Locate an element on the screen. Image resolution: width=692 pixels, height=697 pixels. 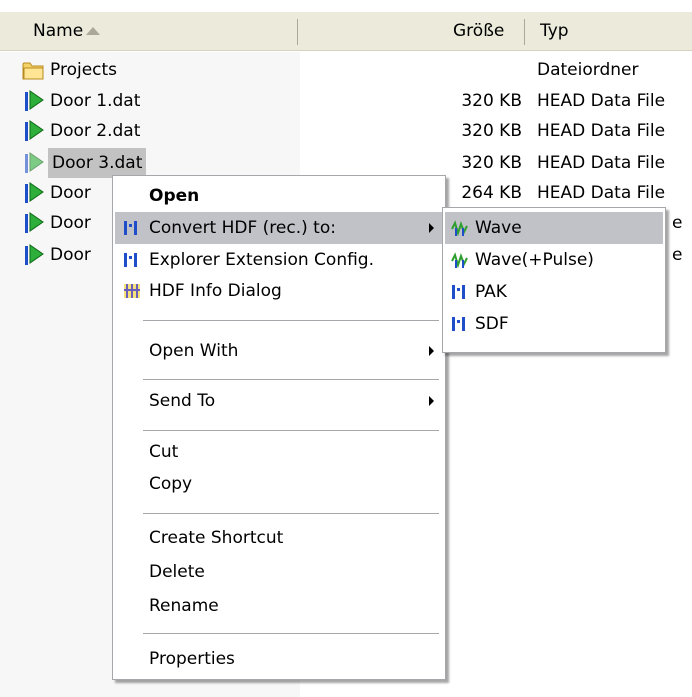
menu-item-properties: Properties is located at coordinates (279, 659).